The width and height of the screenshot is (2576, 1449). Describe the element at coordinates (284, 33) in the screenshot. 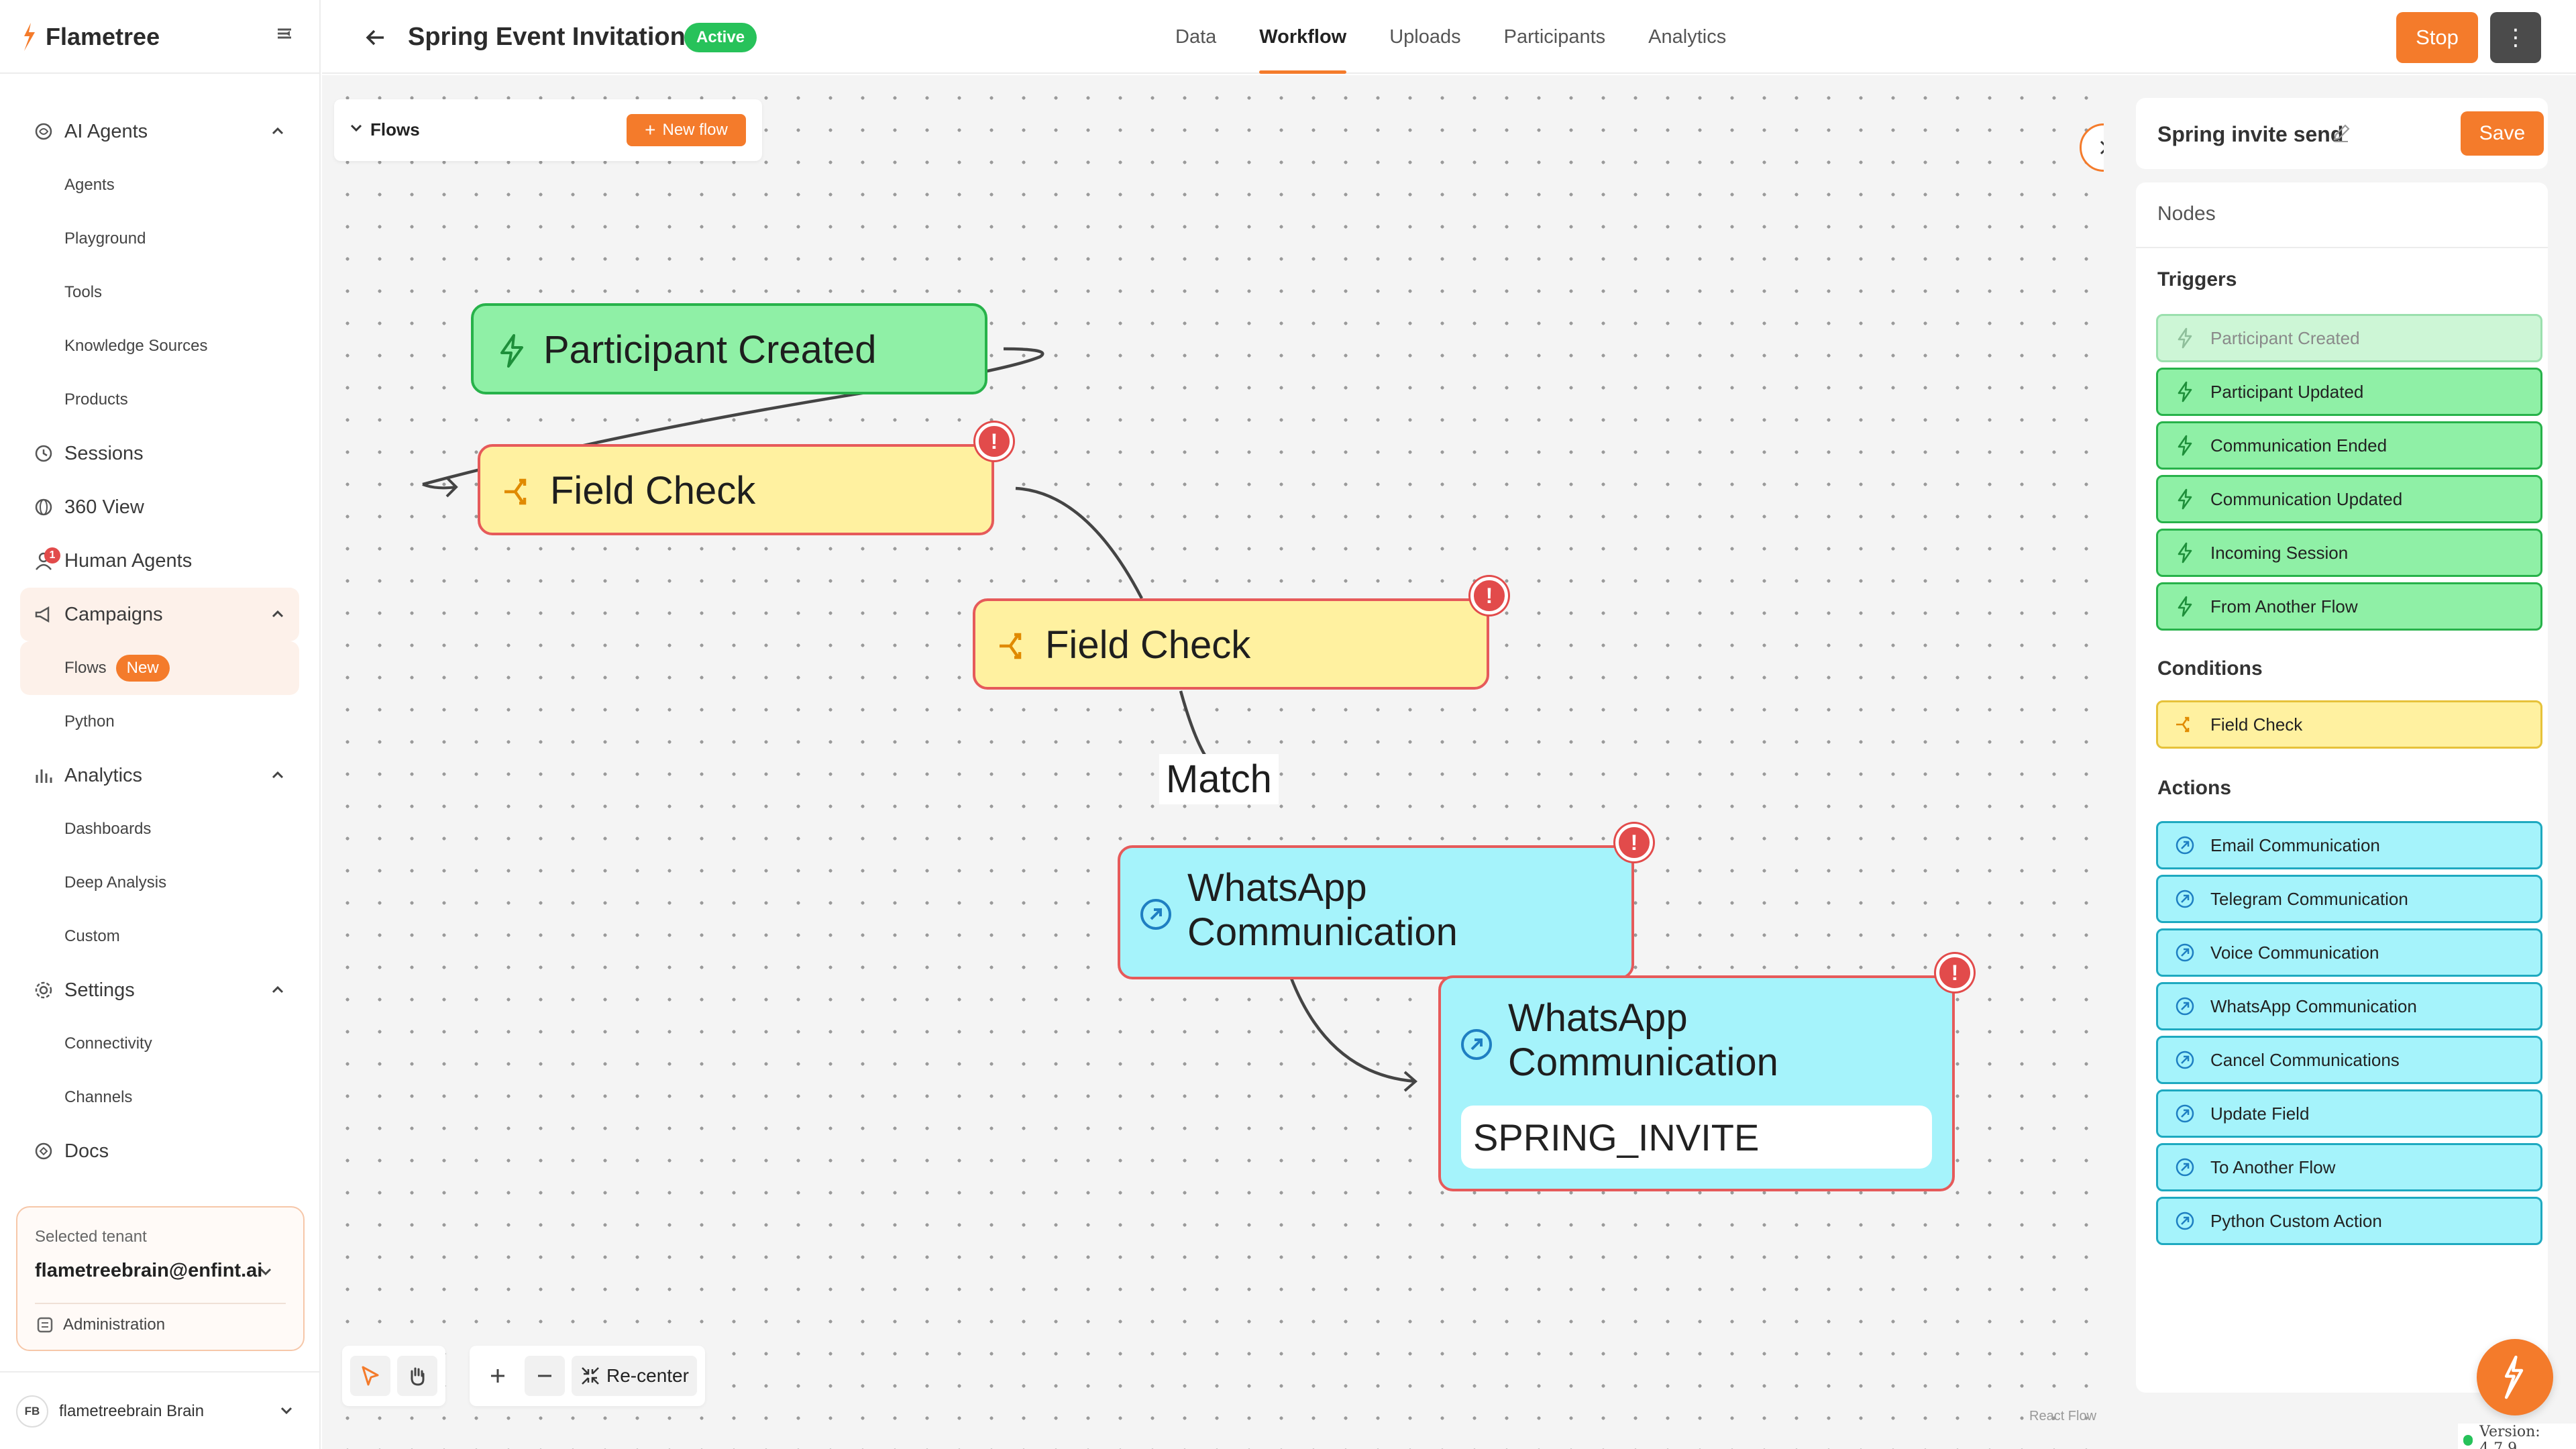

I see `collapse-sidebar-button` at that location.